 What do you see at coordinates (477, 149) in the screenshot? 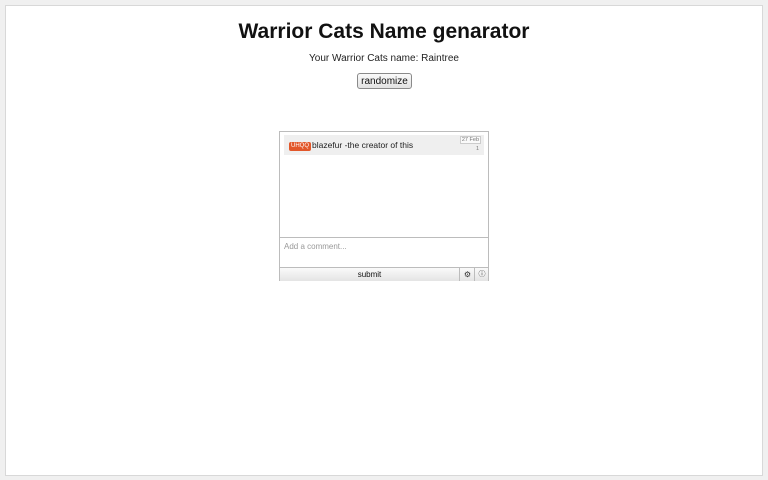
I see `comment-count: 1` at bounding box center [477, 149].